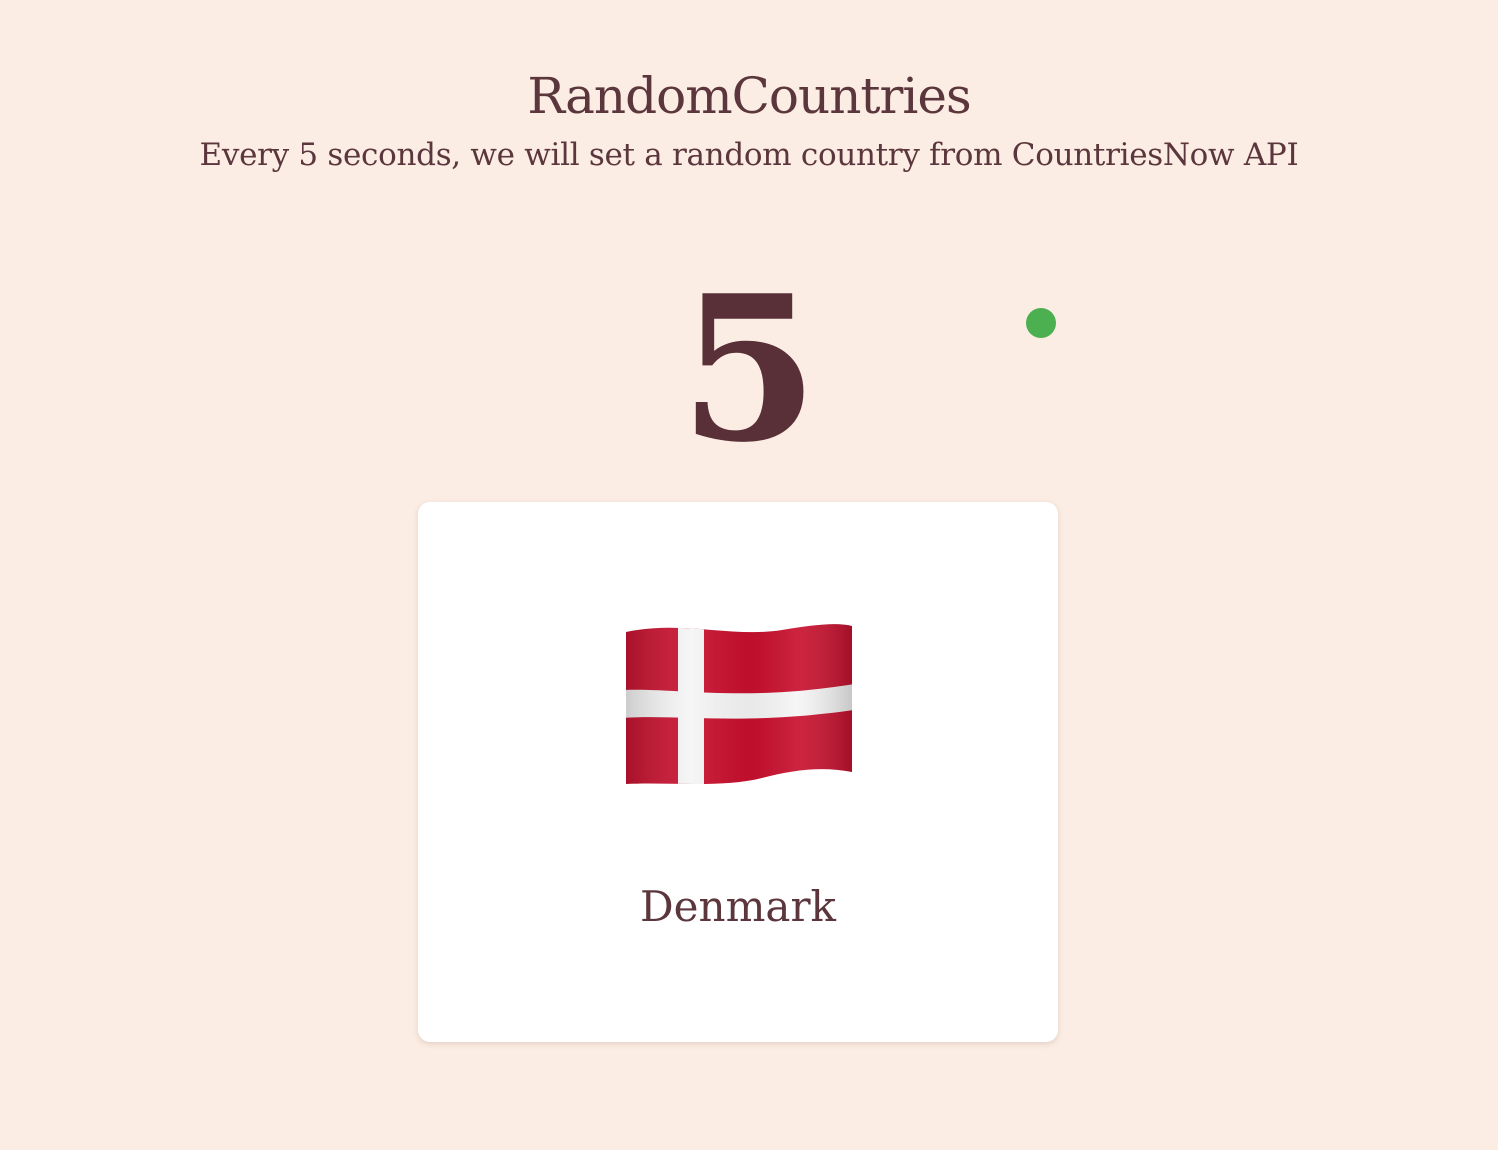 Image resolution: width=1498 pixels, height=1150 pixels. I want to click on denmark-flag-icon, so click(739, 704).